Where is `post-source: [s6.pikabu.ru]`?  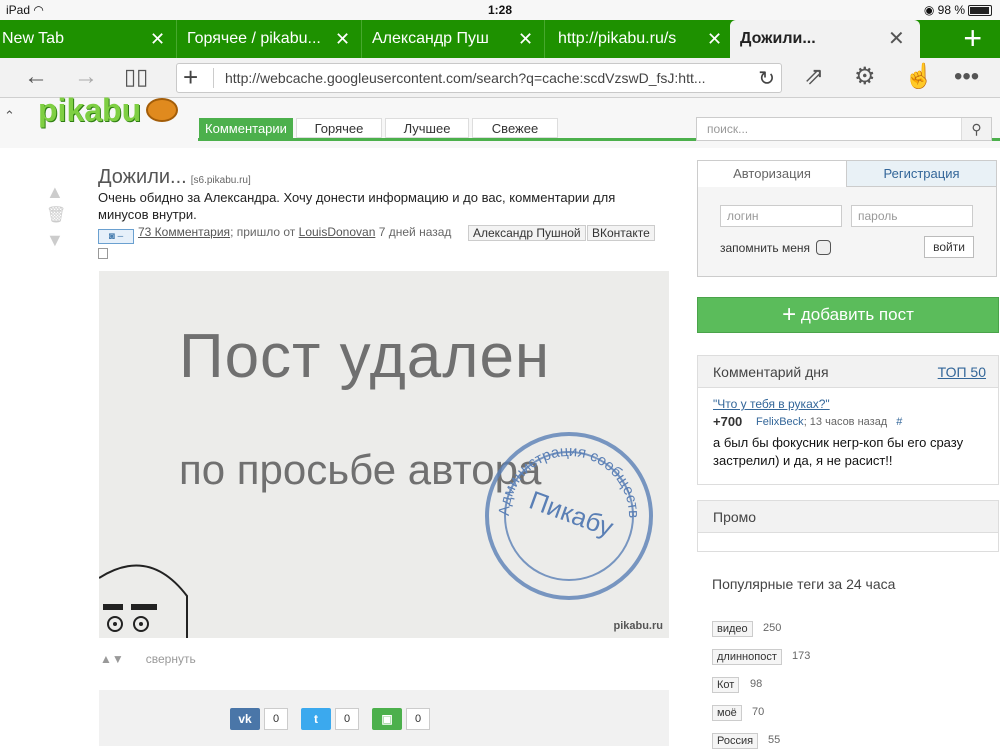
post-source: [s6.pikabu.ru] is located at coordinates (221, 180).